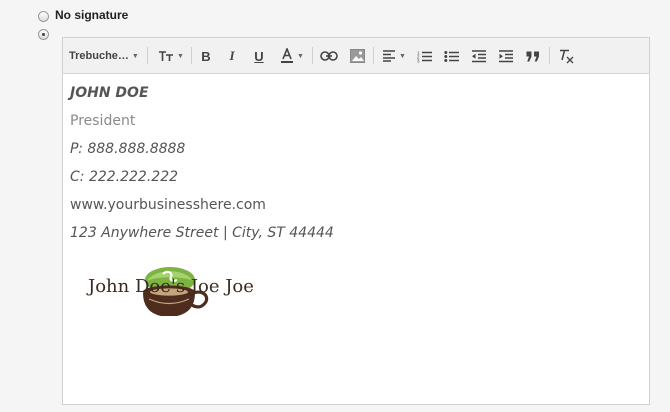  I want to click on text-size-button: ▼, so click(171, 56).